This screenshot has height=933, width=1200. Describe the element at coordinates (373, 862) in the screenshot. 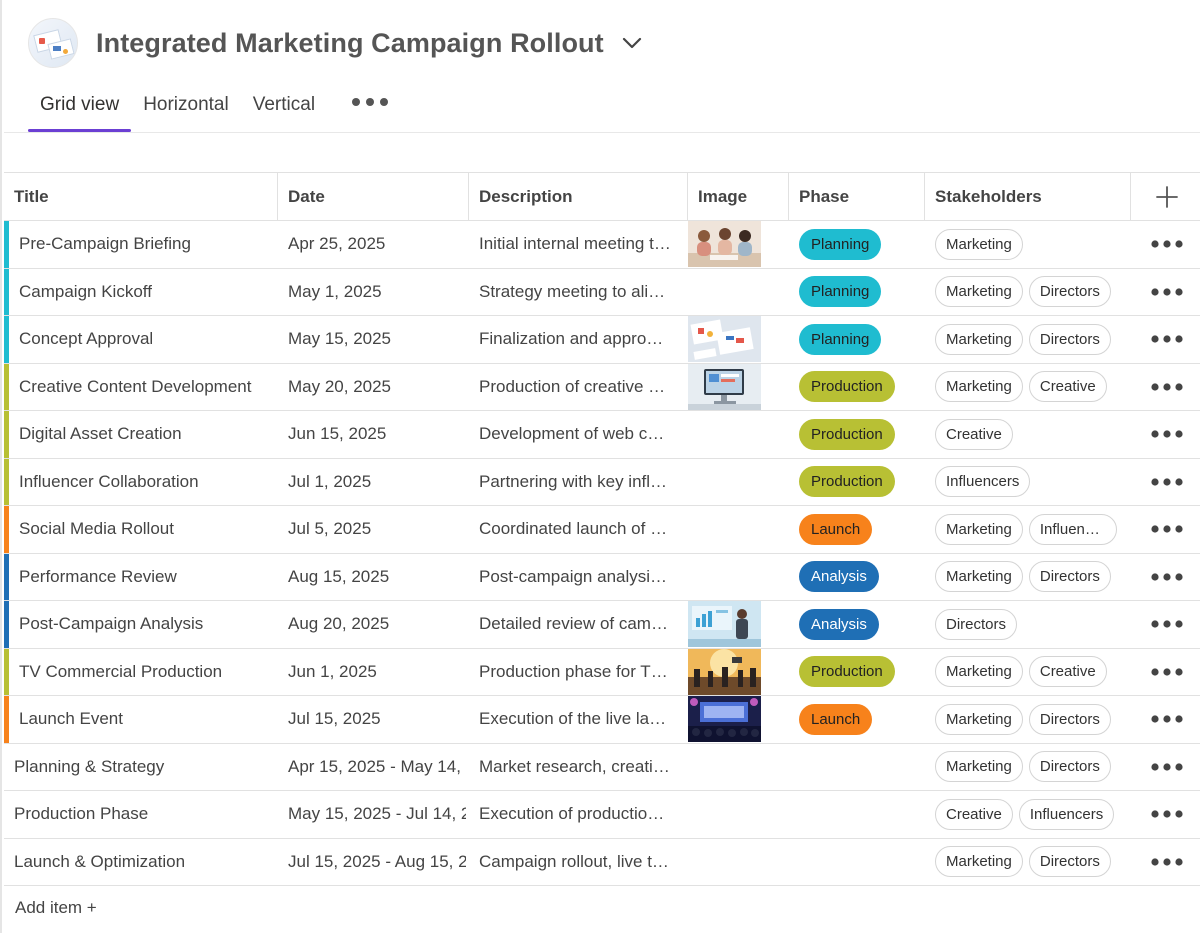

I see `cell-date: Jul 15, 2025 - Aug 15, 2025` at that location.